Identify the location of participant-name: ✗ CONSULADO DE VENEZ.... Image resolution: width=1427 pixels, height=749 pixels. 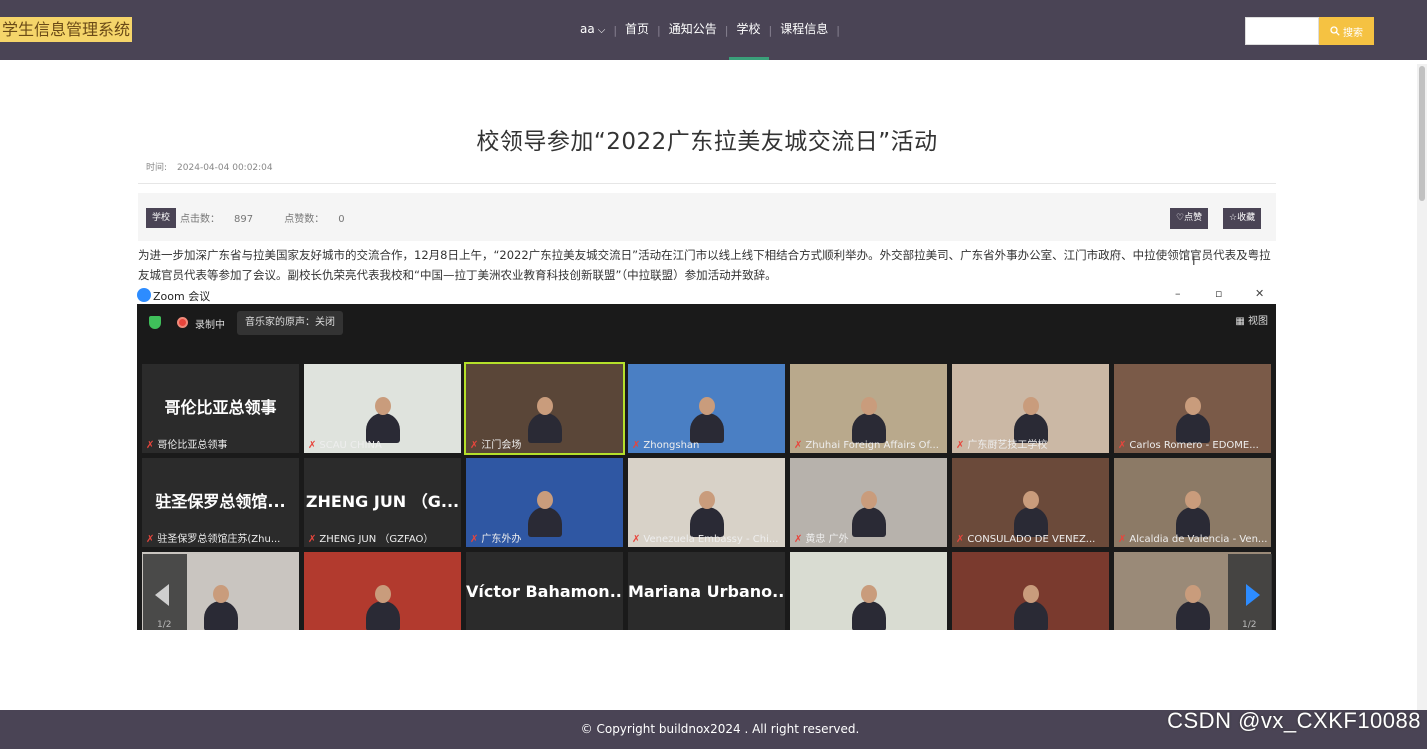
(1025, 539).